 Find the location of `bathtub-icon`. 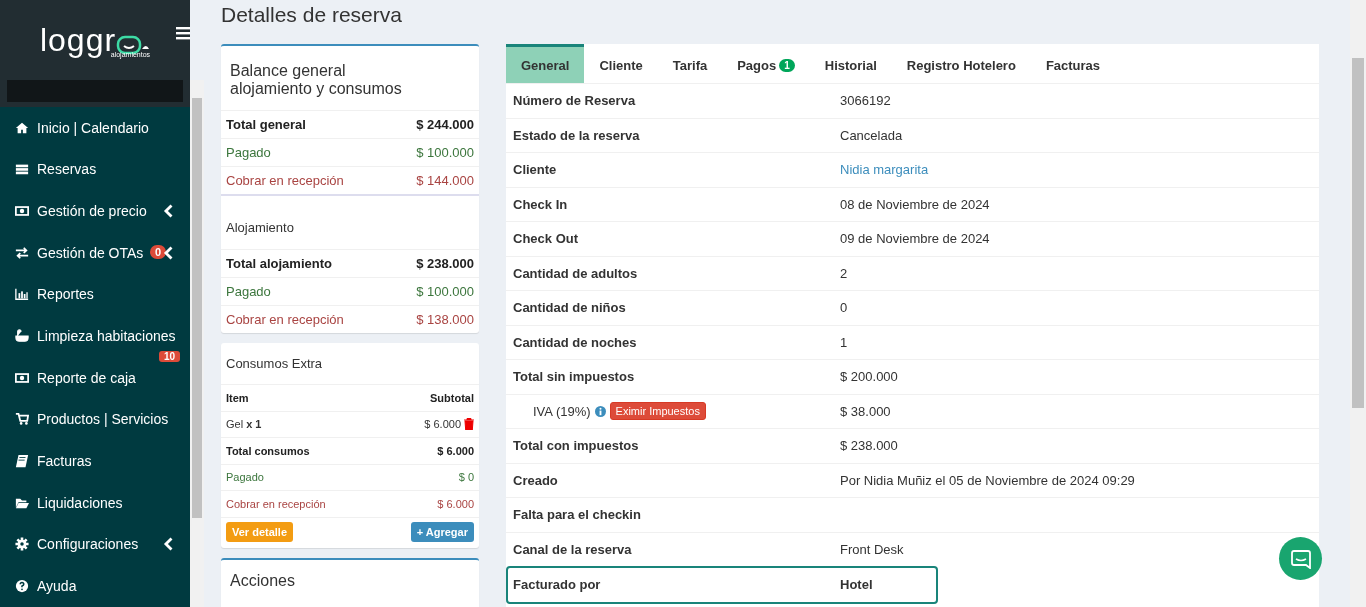

bathtub-icon is located at coordinates (22, 336).